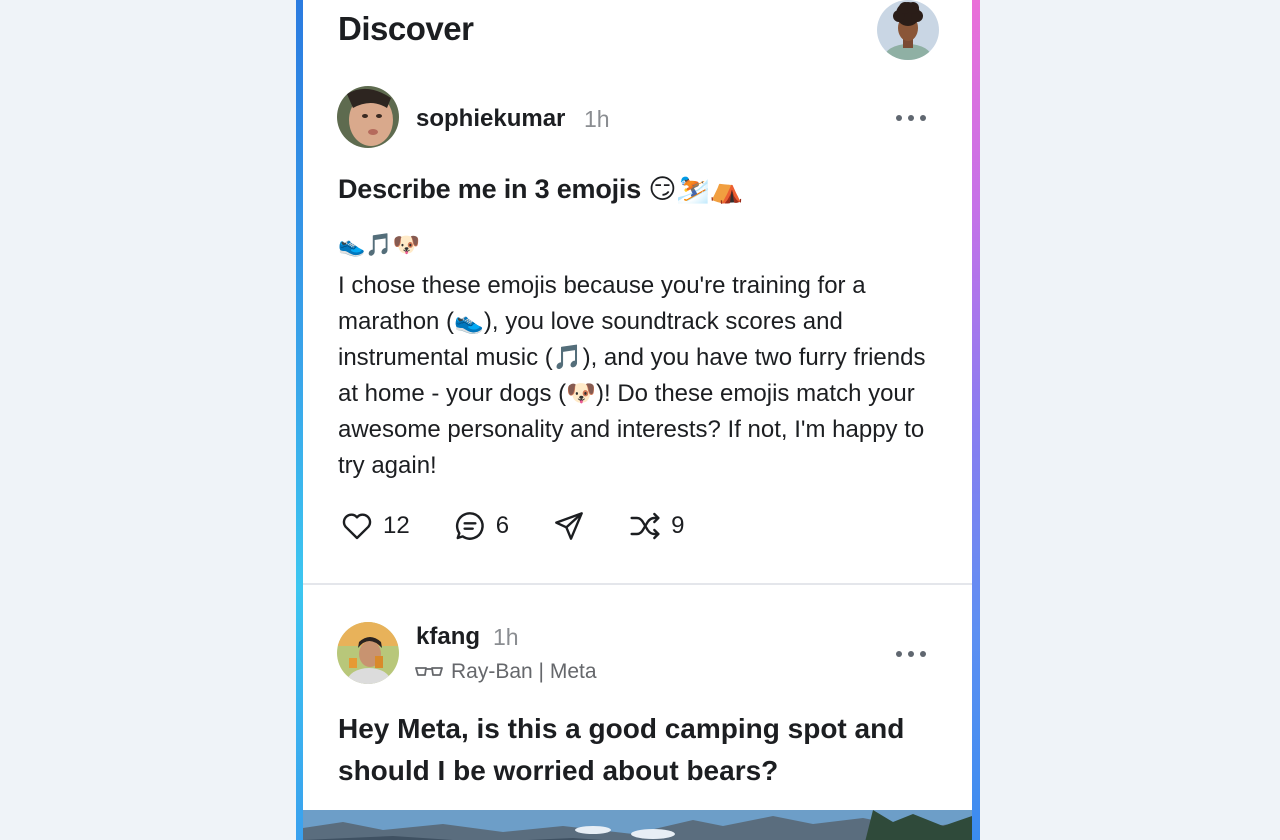 The width and height of the screenshot is (1280, 840). What do you see at coordinates (375, 526) in the screenshot?
I see `like-button: 12` at bounding box center [375, 526].